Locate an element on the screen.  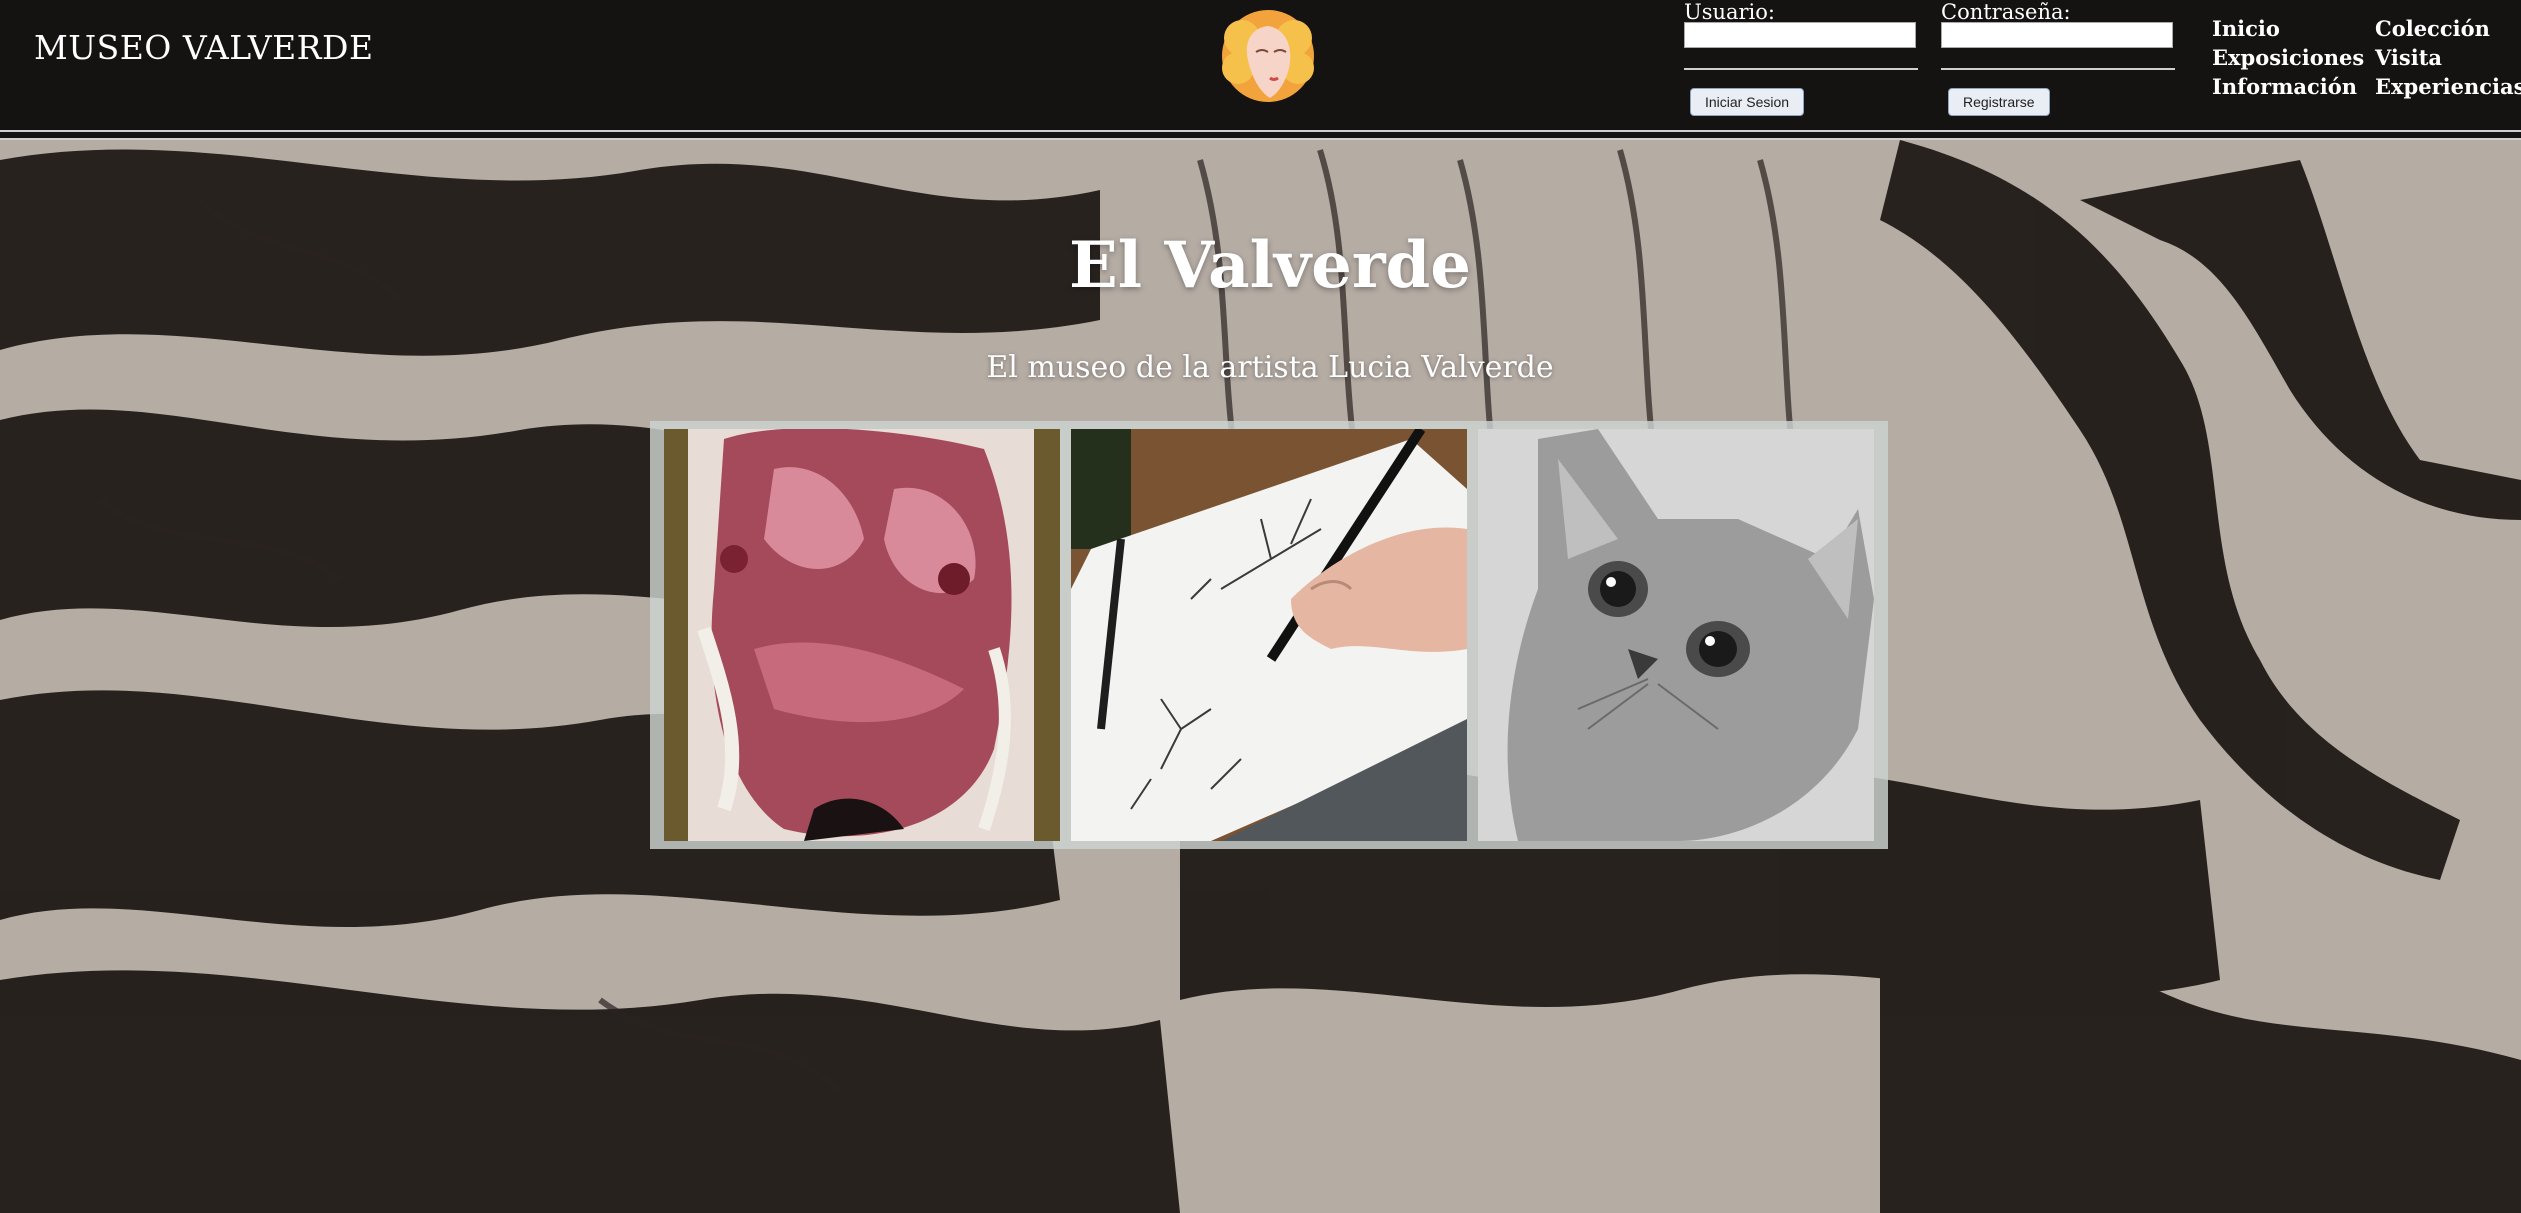
header-divider-bottom is located at coordinates (1260, 139).